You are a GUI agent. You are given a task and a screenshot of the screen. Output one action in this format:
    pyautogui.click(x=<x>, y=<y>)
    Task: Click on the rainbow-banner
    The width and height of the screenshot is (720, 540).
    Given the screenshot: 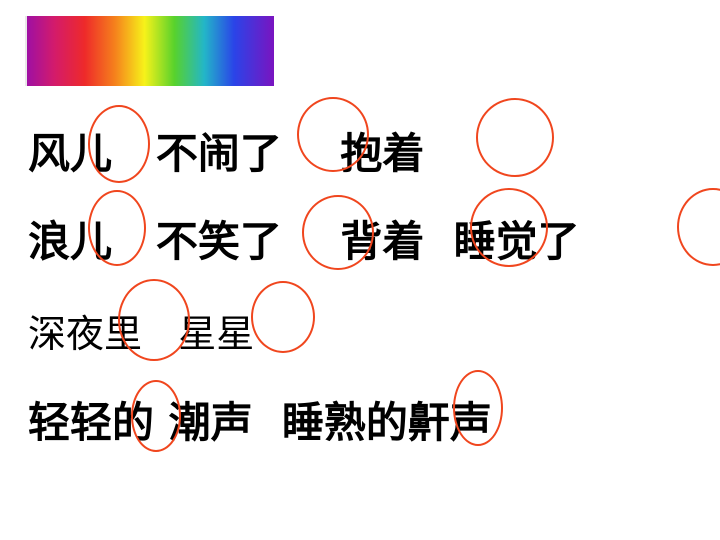 What is the action you would take?
    pyautogui.click(x=149, y=51)
    